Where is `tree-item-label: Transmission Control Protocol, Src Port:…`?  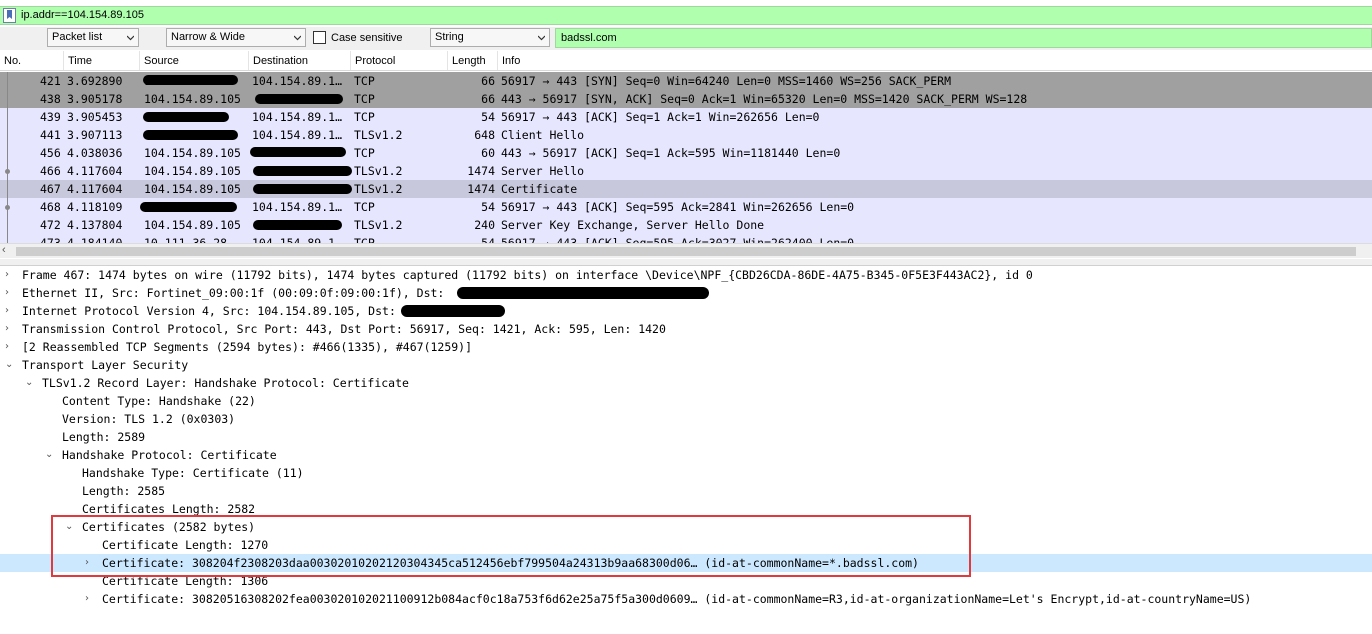
tree-item-label: Transmission Control Protocol, Src Port:… is located at coordinates (344, 329).